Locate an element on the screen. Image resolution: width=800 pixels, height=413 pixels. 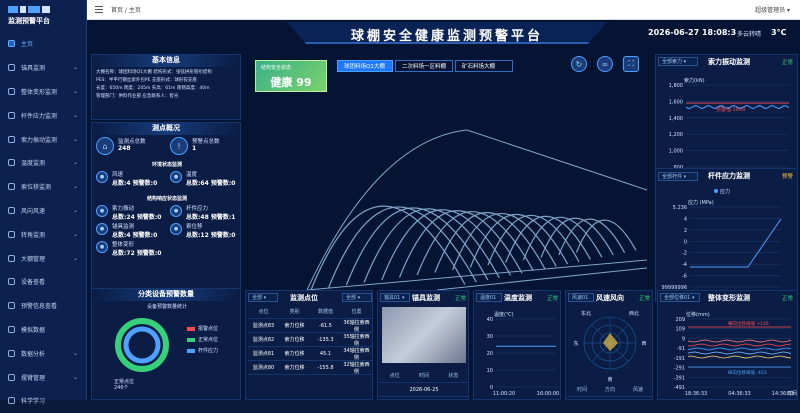
table-row: 监测点82 索力位移 -135.3 35轴拉索西侧 is located at coordinates (310, 340).